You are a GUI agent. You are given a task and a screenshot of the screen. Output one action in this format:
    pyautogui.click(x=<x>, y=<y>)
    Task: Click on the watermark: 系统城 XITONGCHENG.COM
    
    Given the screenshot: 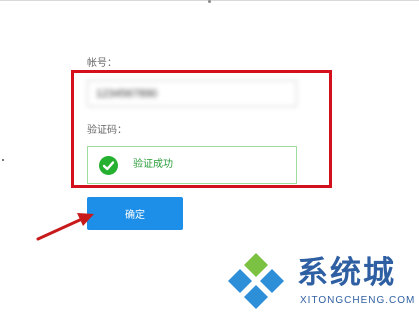 What is the action you would take?
    pyautogui.click(x=320, y=285)
    